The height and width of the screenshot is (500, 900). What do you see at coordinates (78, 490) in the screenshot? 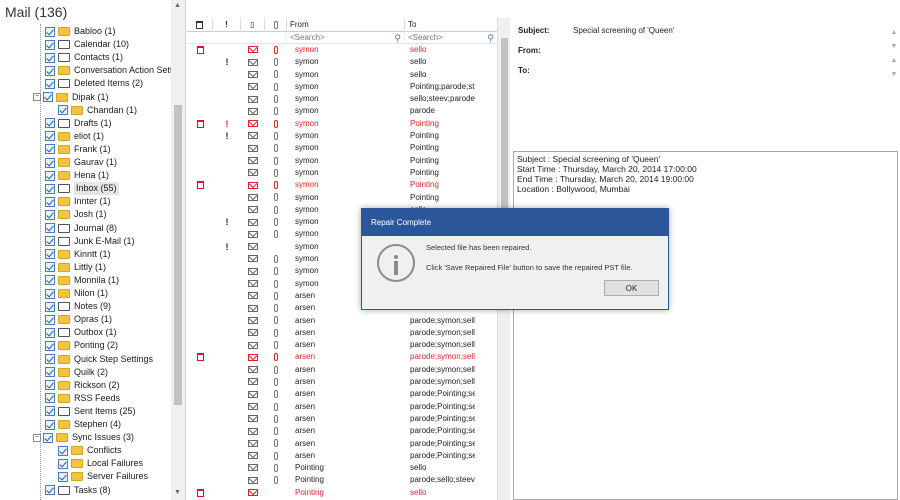
I see `folder-item: Tasks (8)` at bounding box center [78, 490].